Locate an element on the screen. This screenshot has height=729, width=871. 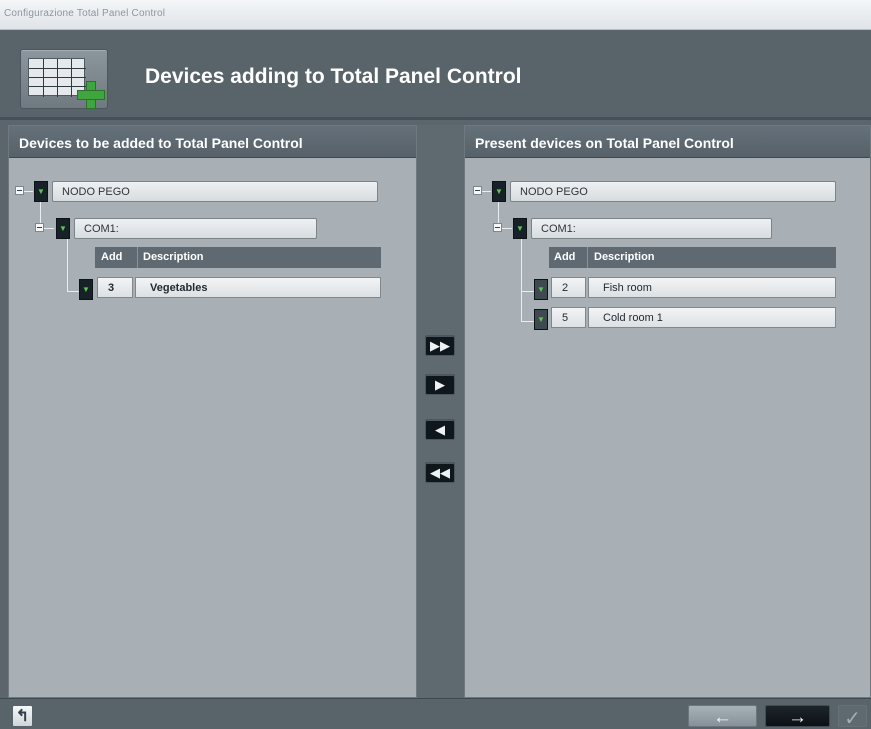
table-row: Vegetables is located at coordinates (258, 287).